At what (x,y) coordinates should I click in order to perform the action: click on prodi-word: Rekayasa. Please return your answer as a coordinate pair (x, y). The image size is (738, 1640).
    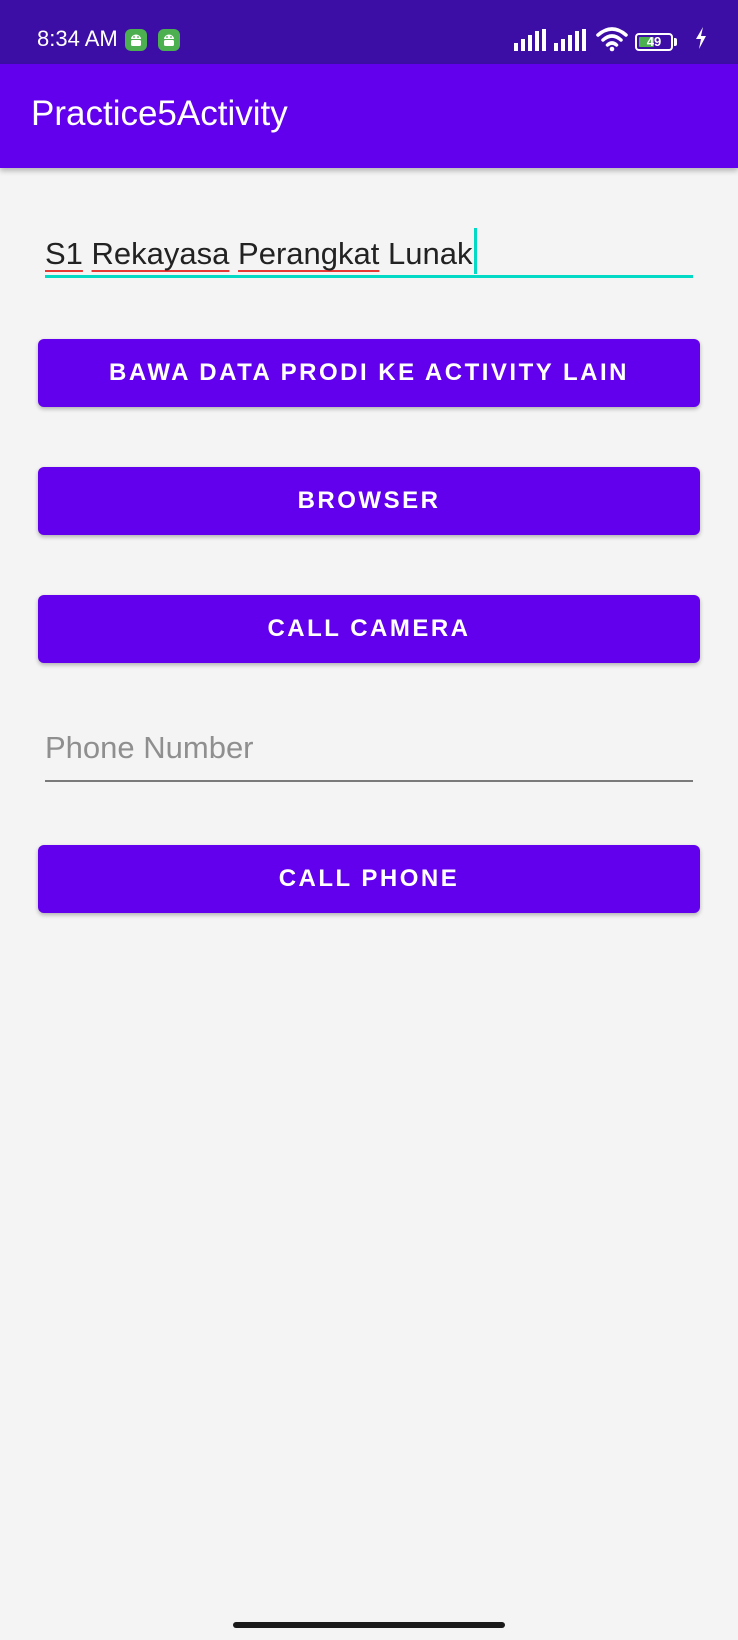
    Looking at the image, I should click on (160, 253).